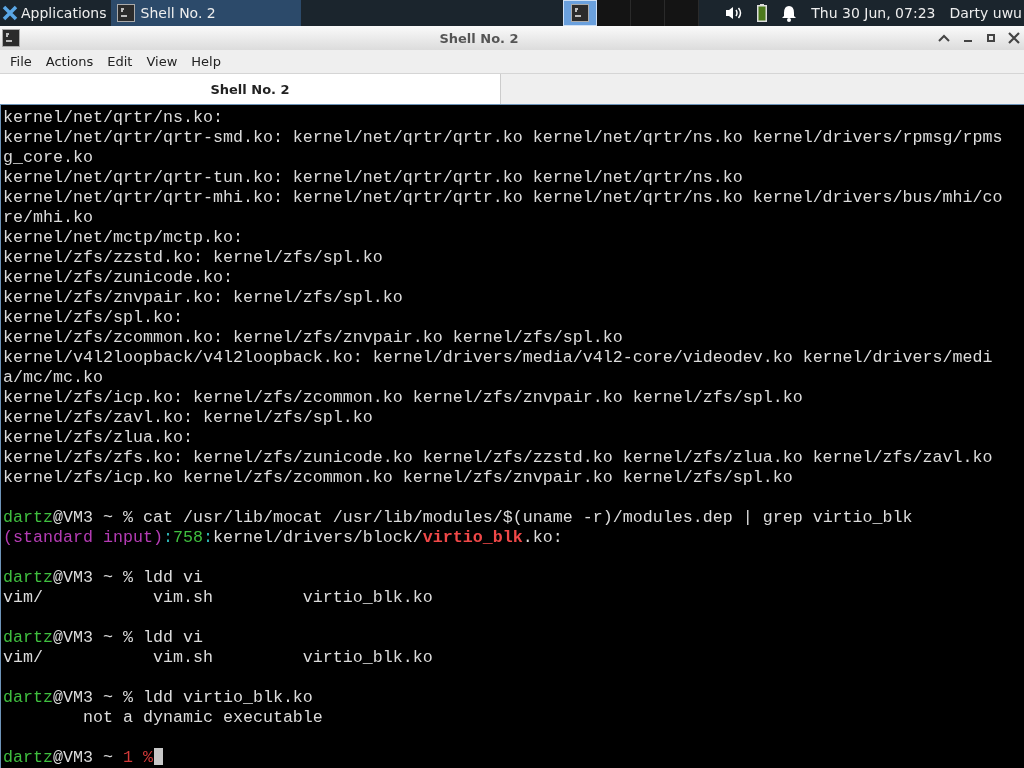 The height and width of the screenshot is (768, 1024). What do you see at coordinates (472, 537) in the screenshot?
I see `match-text: virtio_blk` at bounding box center [472, 537].